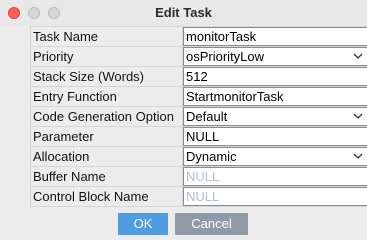 The width and height of the screenshot is (367, 240). I want to click on buffer-name-input: NULL, so click(275, 176).